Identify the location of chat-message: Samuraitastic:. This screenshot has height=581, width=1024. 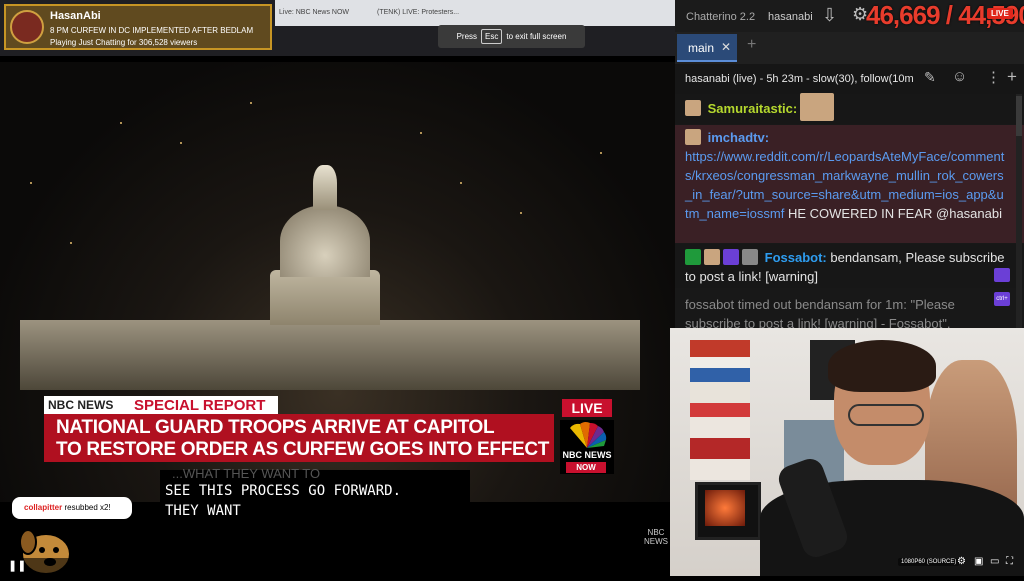
(846, 108).